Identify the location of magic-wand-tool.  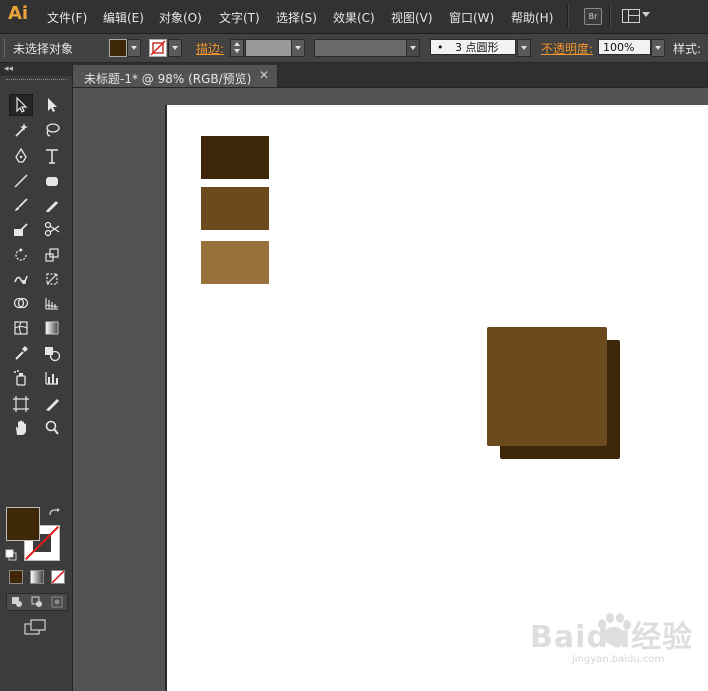
(21, 130).